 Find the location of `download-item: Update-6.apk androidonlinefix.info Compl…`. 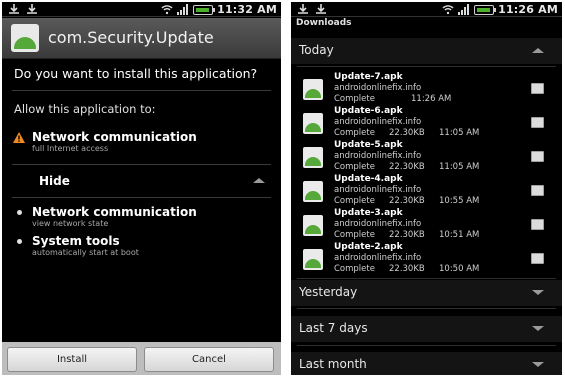

download-item: Update-6.apk androidonlinefix.info Compl… is located at coordinates (426, 122).